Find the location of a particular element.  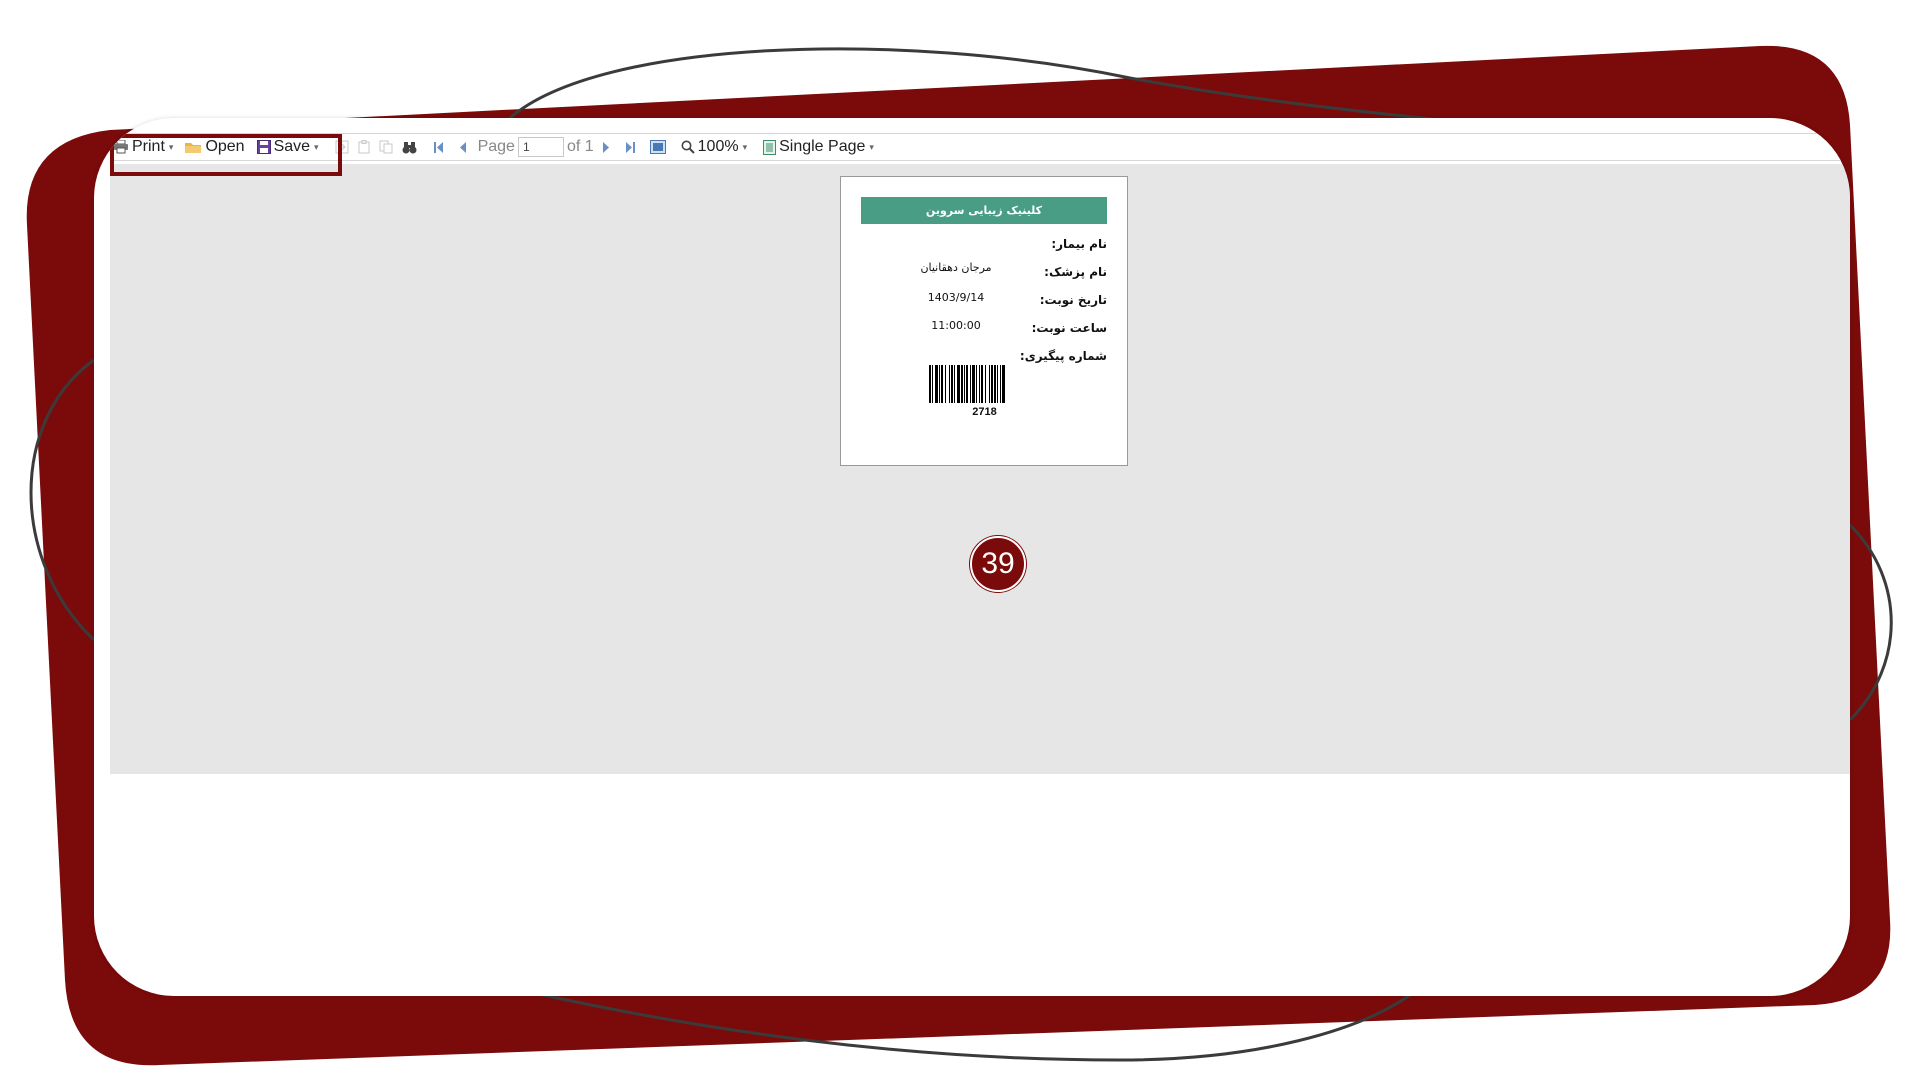

print-label: Print is located at coordinates (148, 146).